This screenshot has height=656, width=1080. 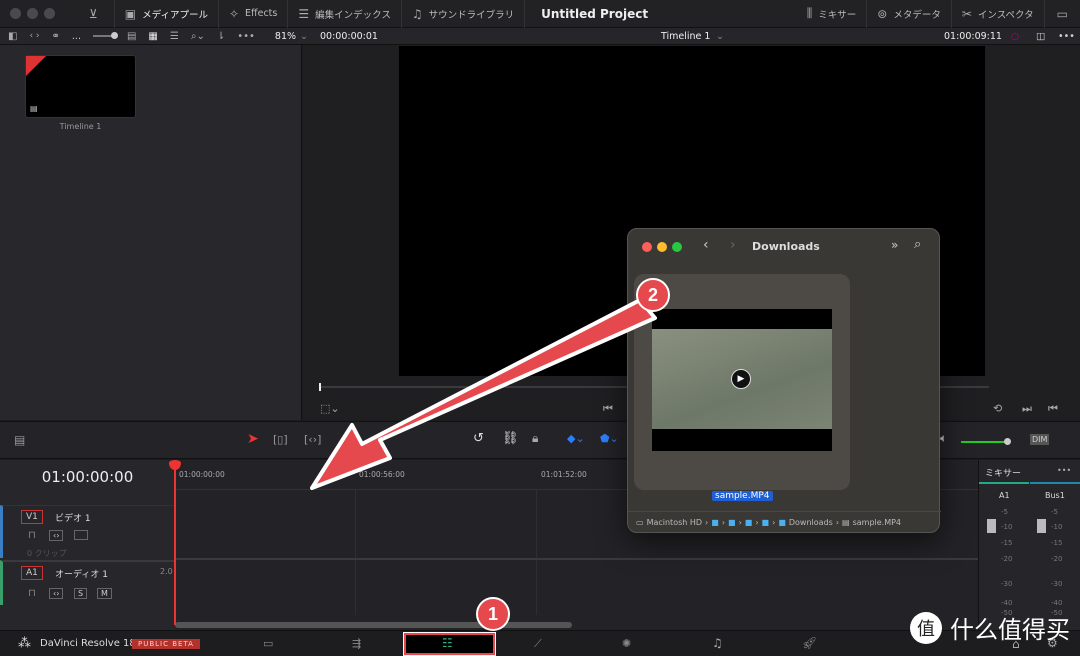 What do you see at coordinates (81, 535) in the screenshot?
I see `video-toggle-icon` at bounding box center [81, 535].